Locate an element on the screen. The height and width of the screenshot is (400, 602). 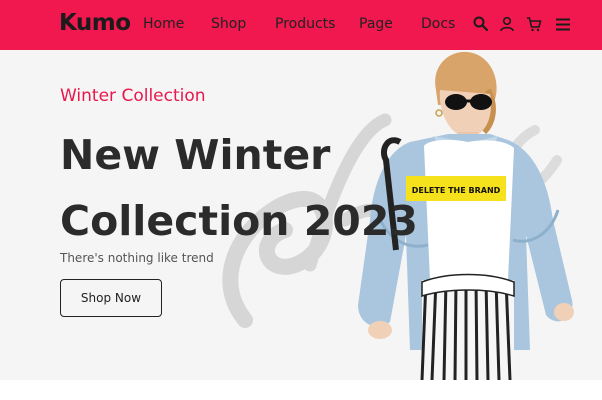
striped-pants is located at coordinates (467, 326).